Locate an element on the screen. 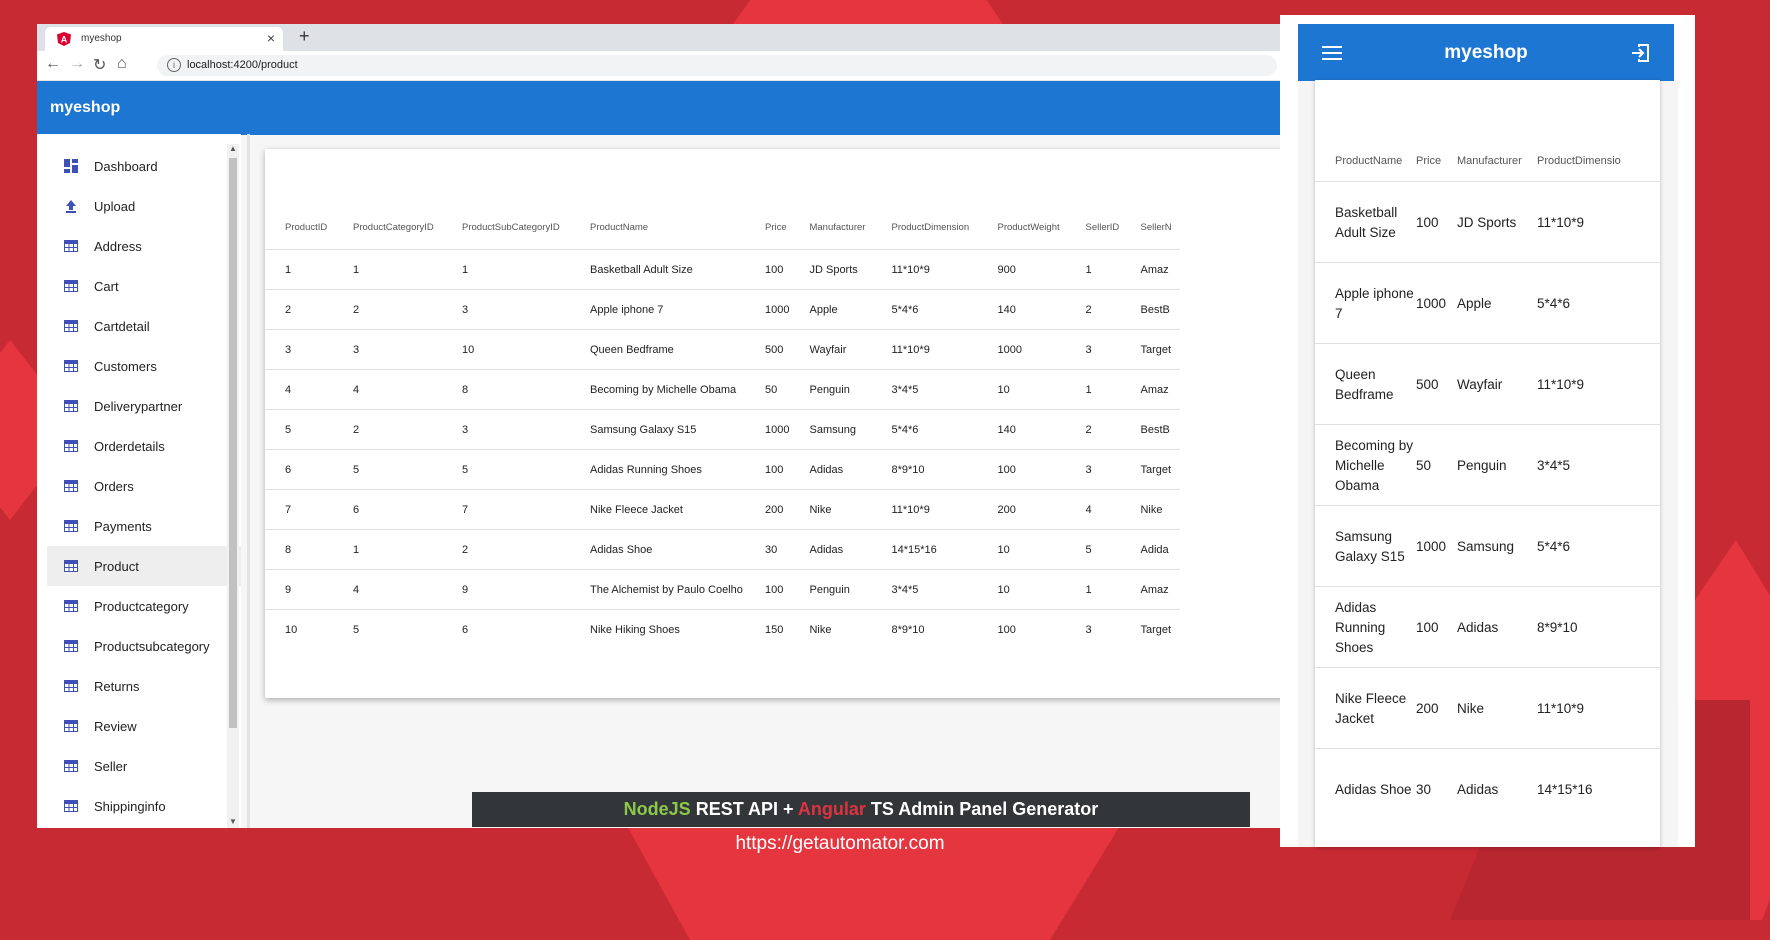 The image size is (1770, 940). table-row: 8 1 2 Adidas Shoe 30 Adidas 14*15*16 10 5 Adida is located at coordinates (723, 549).